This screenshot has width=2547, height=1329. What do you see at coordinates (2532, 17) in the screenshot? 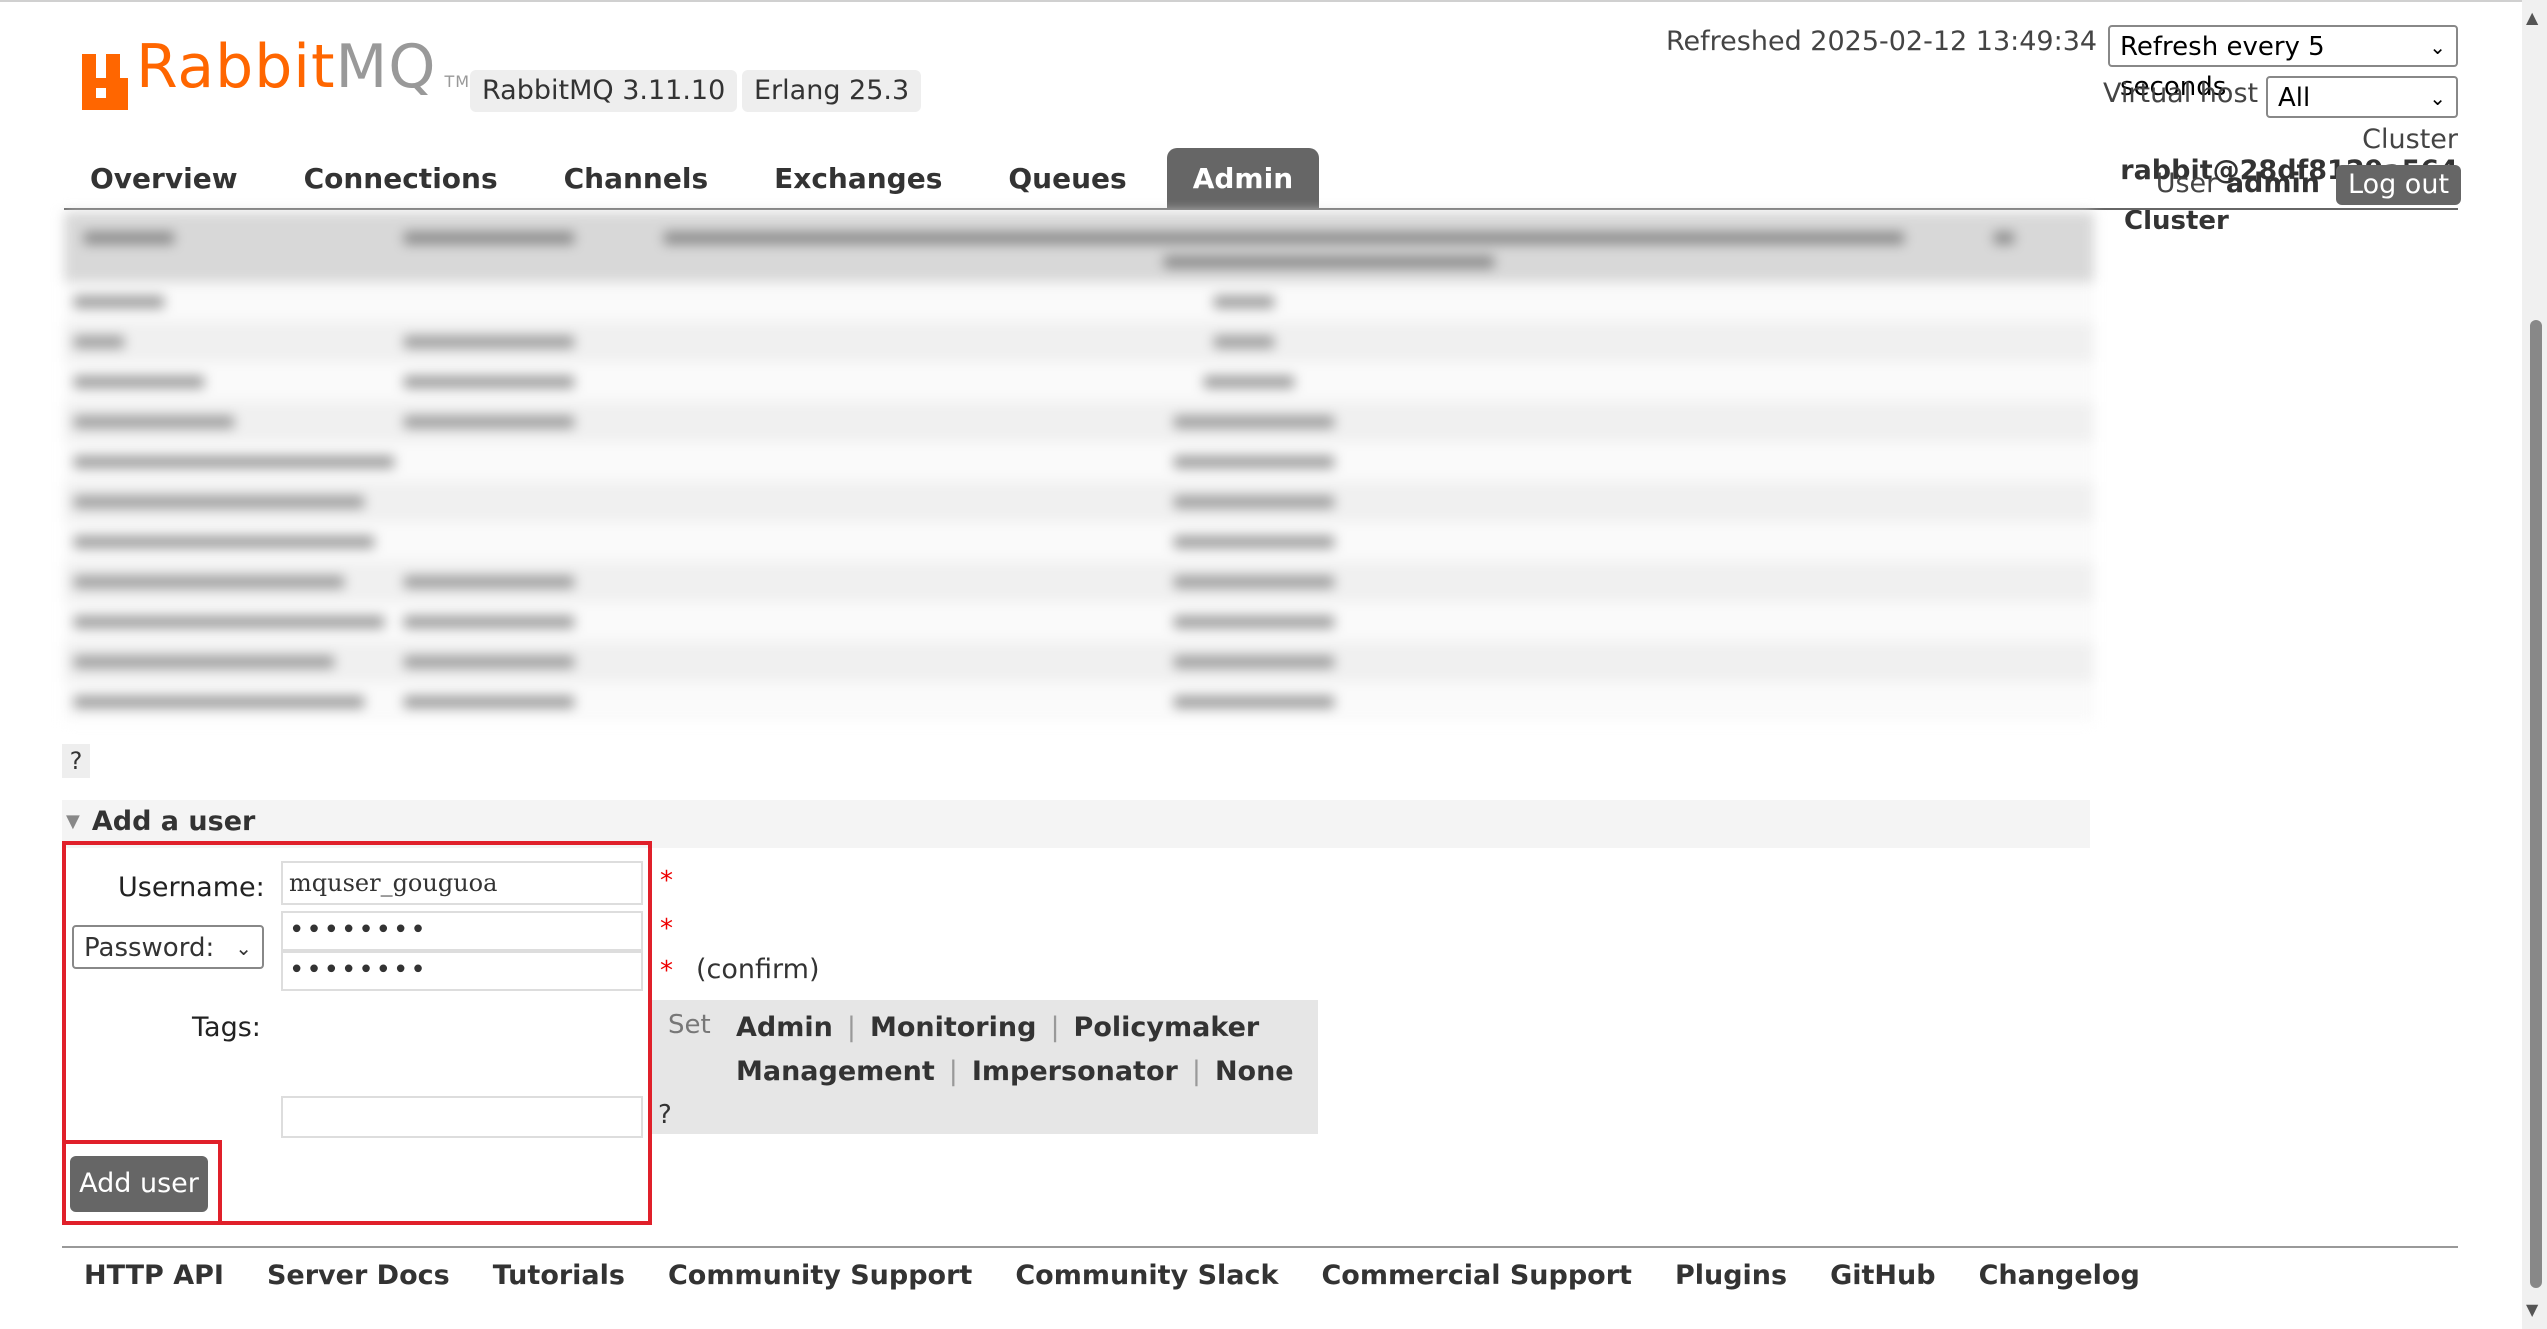
I see `scroll-up-arrow-icon: ▲` at bounding box center [2532, 17].